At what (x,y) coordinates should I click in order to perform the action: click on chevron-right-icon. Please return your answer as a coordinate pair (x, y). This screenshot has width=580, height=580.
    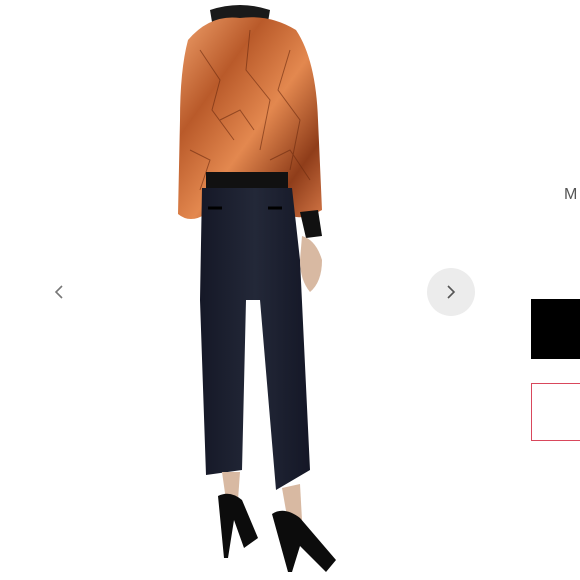
    Looking at the image, I should click on (451, 292).